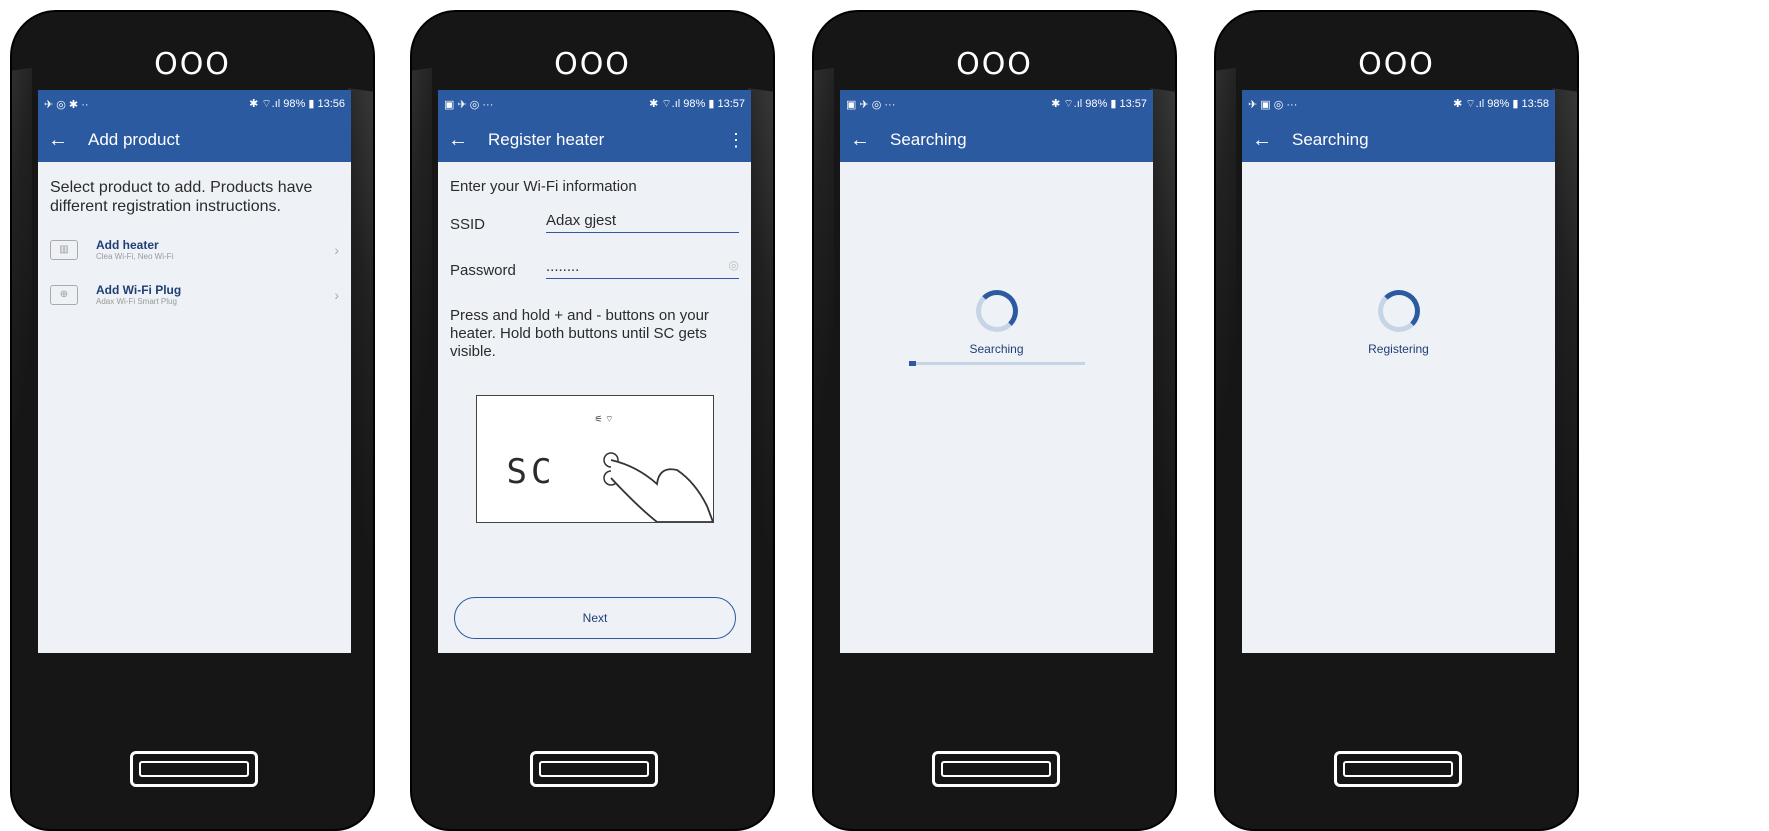  I want to click on eye-off-icon: ◎, so click(734, 265).